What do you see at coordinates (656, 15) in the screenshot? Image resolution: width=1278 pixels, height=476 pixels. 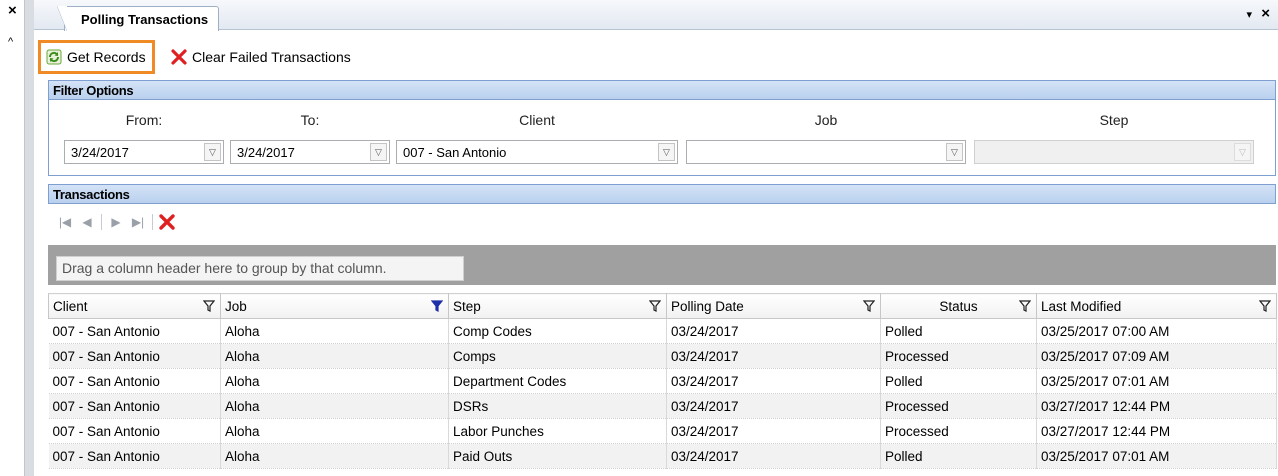 I see `document-tab-bar: Polling Transactions ▾ ×` at bounding box center [656, 15].